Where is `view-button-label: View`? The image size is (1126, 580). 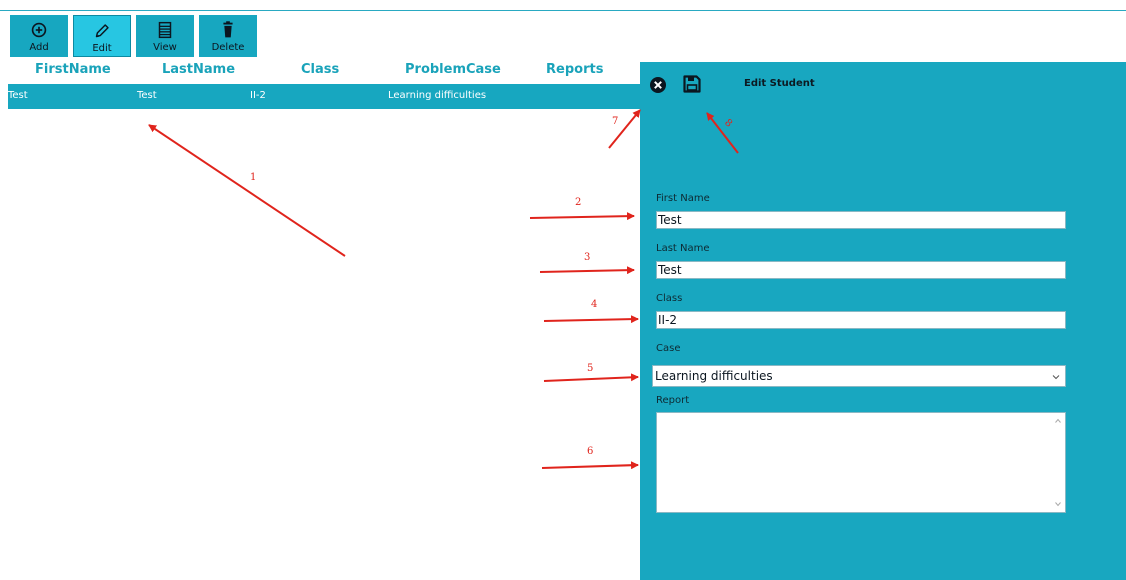
view-button-label: View is located at coordinates (165, 47).